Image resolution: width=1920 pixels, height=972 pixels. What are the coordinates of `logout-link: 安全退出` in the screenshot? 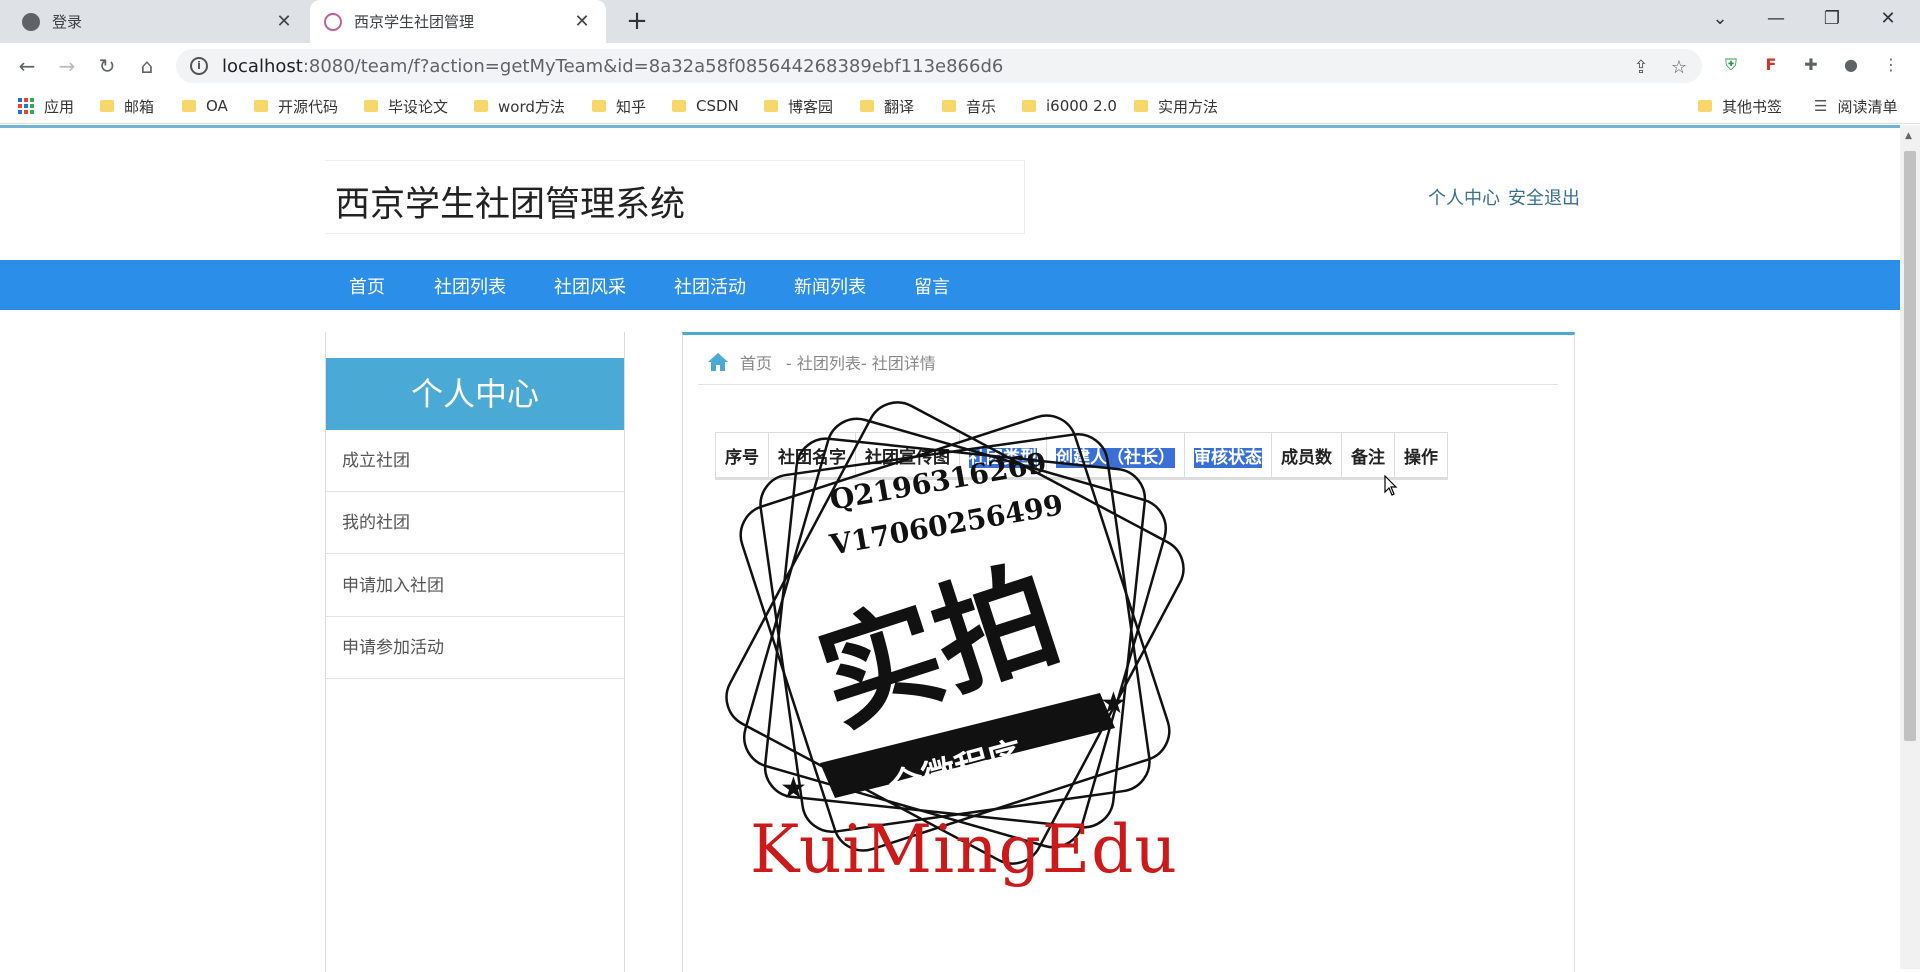 It's located at (1544, 198).